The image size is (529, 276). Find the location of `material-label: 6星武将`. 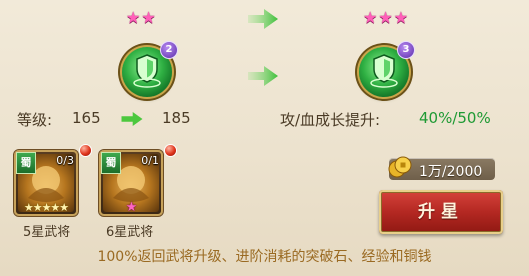

material-label: 6星武将 is located at coordinates (130, 232).